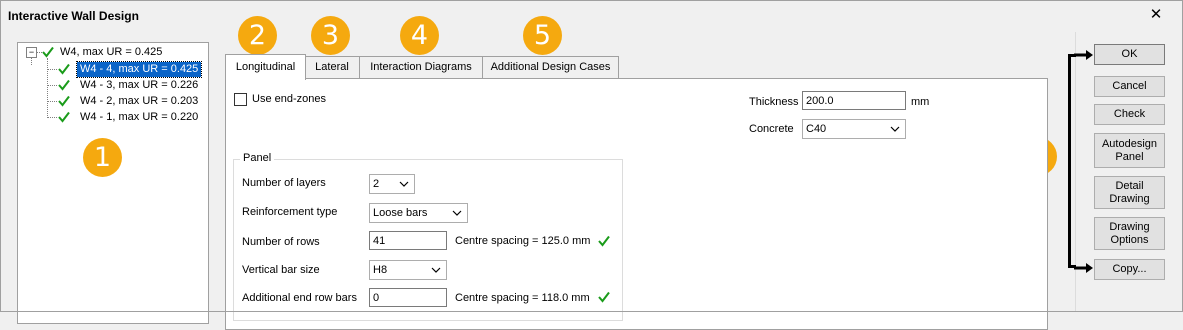  I want to click on tree-item-label: W4 - 3, max UR = 0.226, so click(139, 85).